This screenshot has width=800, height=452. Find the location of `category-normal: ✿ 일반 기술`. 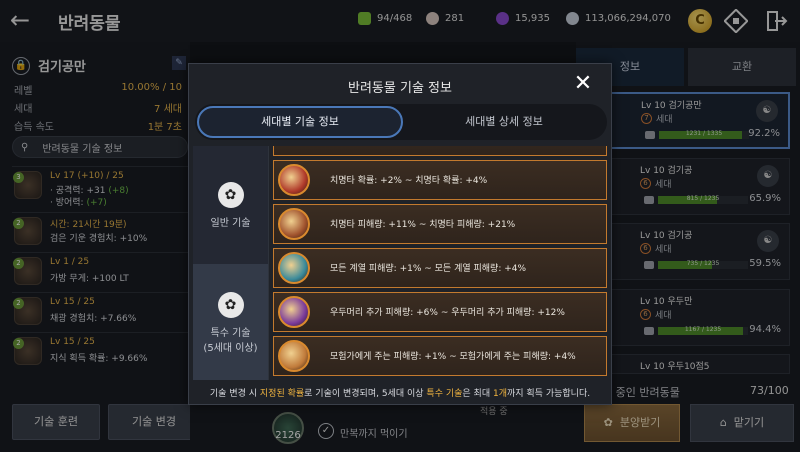

category-normal: ✿ 일반 기술 is located at coordinates (231, 205).